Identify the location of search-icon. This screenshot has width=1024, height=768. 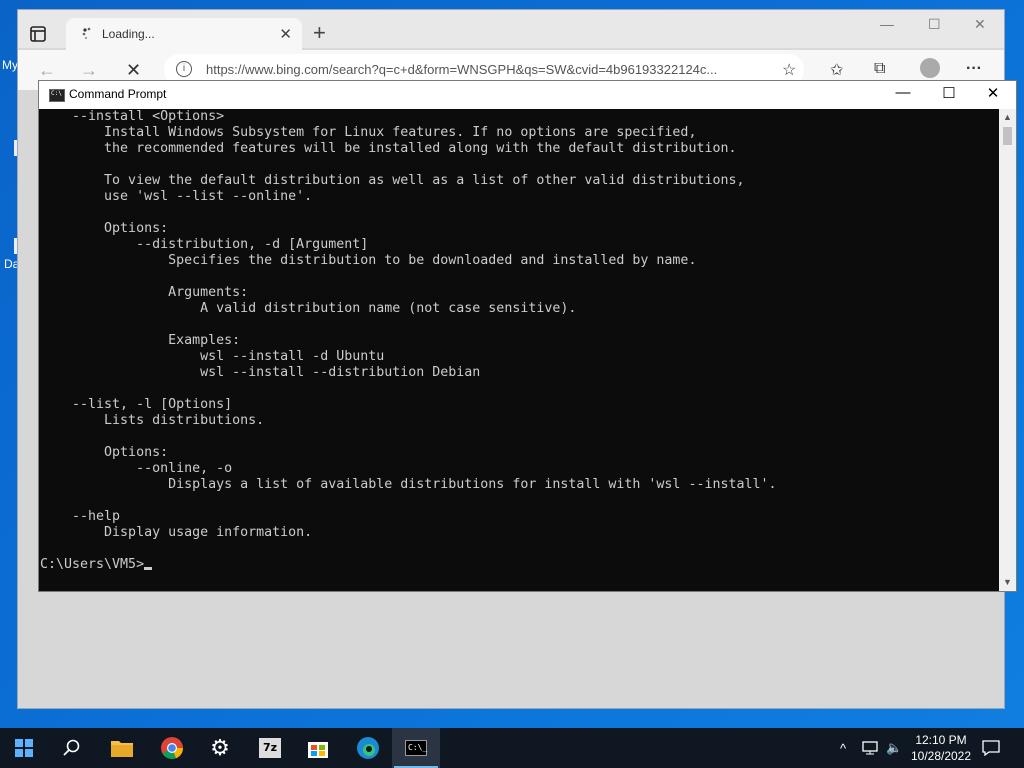
(72, 748).